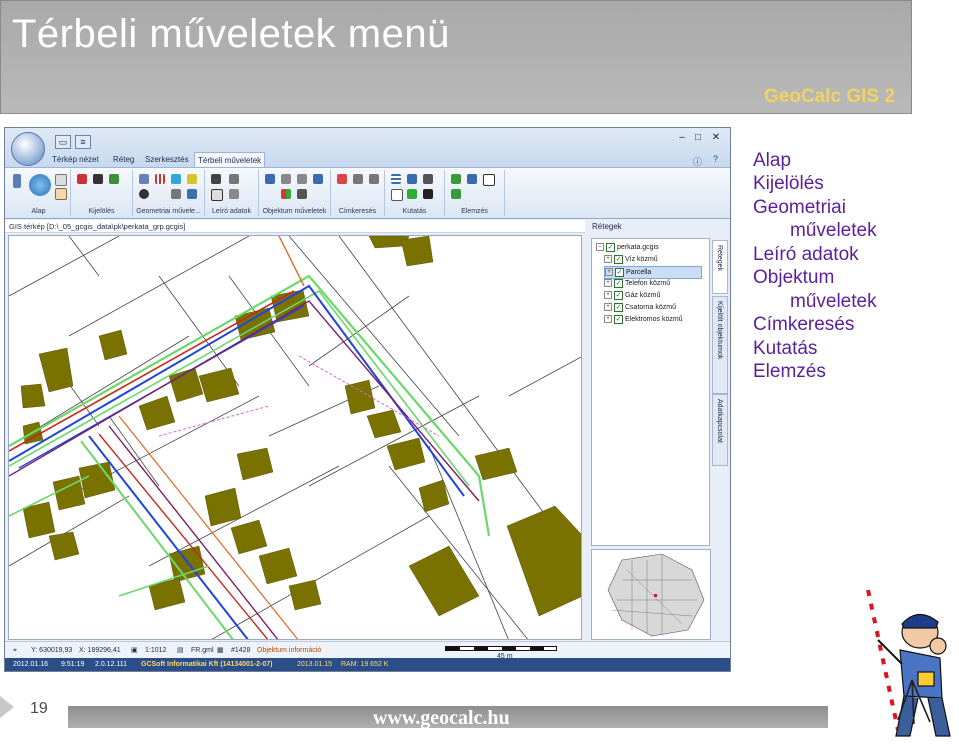 Image resolution: width=959 pixels, height=744 pixels. What do you see at coordinates (83, 142) in the screenshot?
I see `layers-icon: ≡` at bounding box center [83, 142].